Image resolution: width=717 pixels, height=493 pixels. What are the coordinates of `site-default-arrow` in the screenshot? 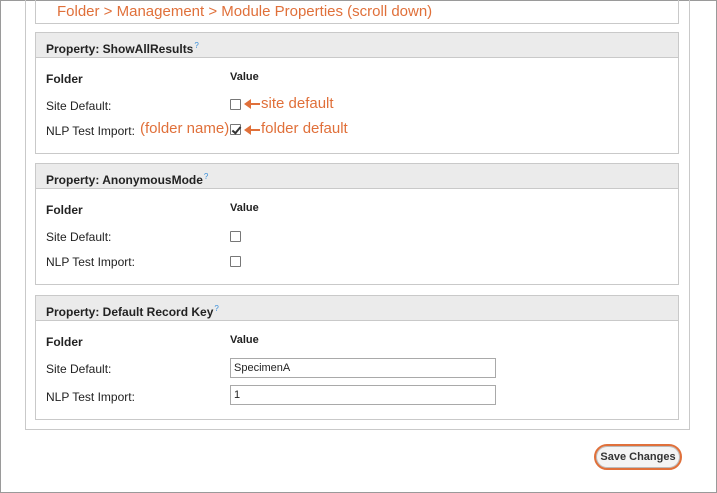 It's located at (252, 104).